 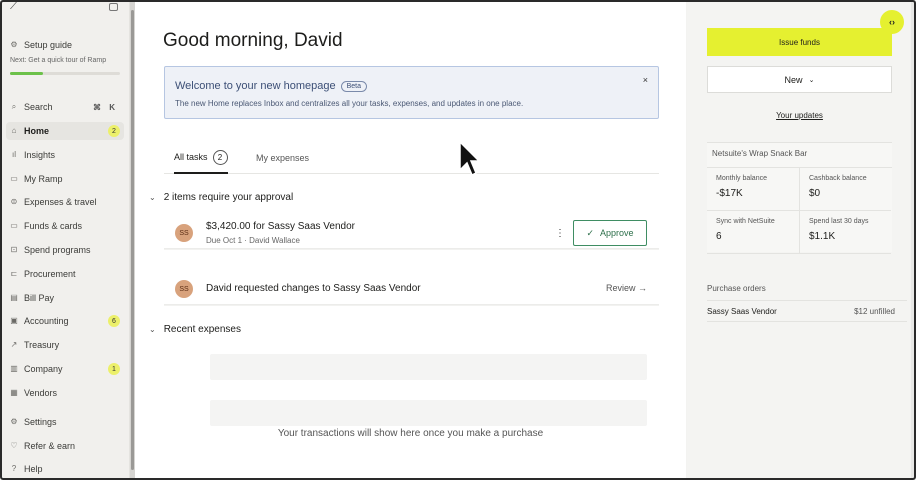 What do you see at coordinates (560, 233) in the screenshot?
I see `more-options-icon: ⋮` at bounding box center [560, 233].